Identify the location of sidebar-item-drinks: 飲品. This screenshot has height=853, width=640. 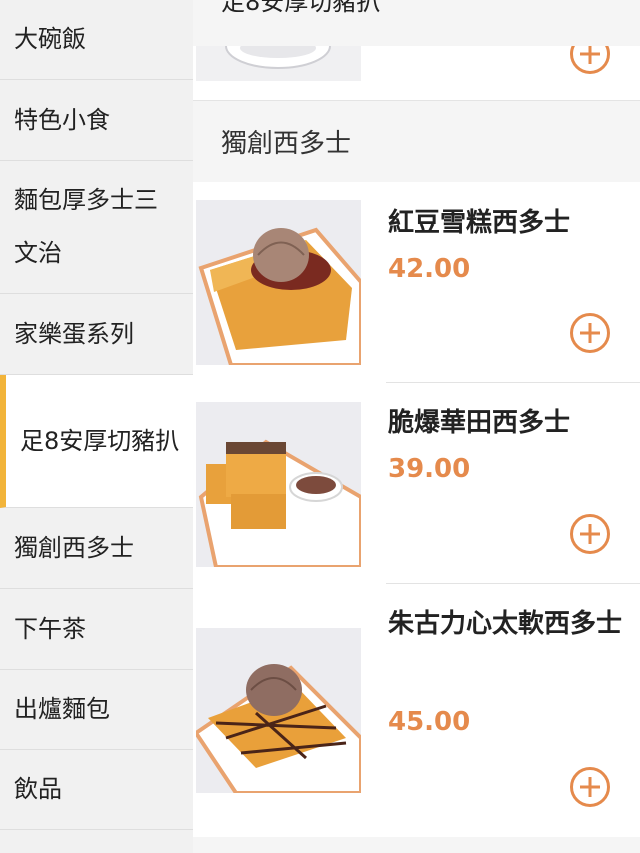
(96, 790).